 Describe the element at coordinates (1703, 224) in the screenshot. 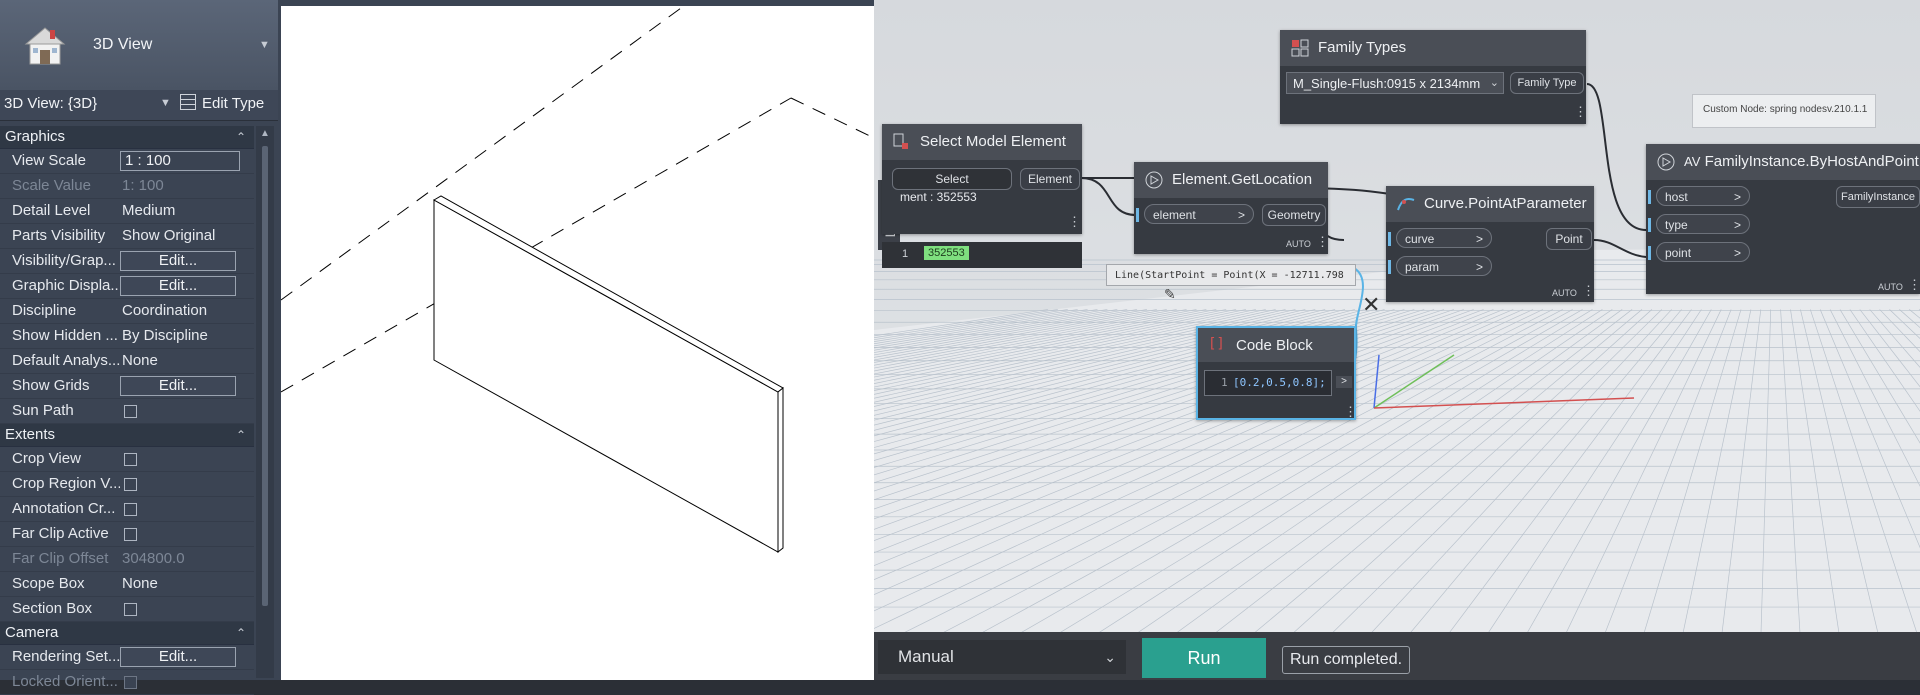

I see `input-port-type: type>` at that location.